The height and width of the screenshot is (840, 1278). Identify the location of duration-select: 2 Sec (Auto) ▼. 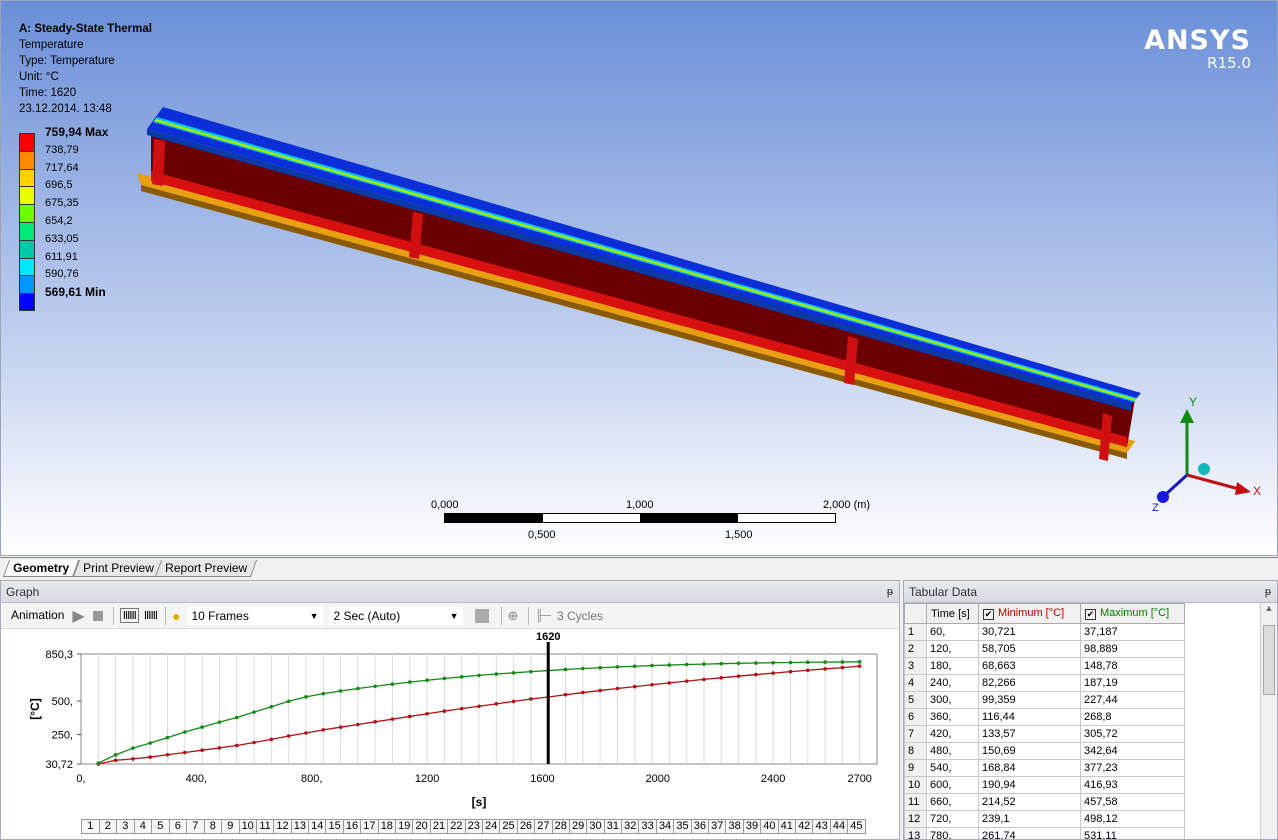
(395, 615).